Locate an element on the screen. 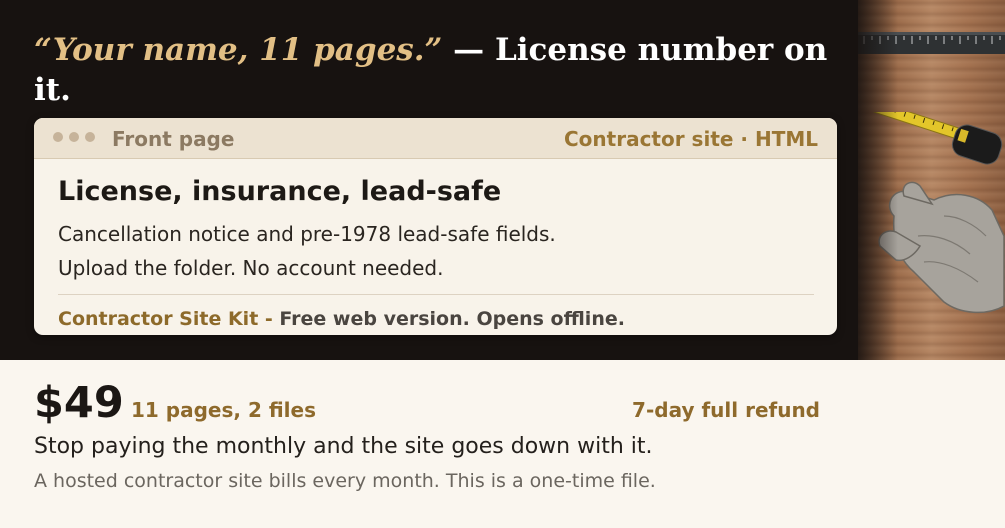 The height and width of the screenshot is (528, 1005). card-titlebar: Front page Contractor site · HTML is located at coordinates (435, 138).